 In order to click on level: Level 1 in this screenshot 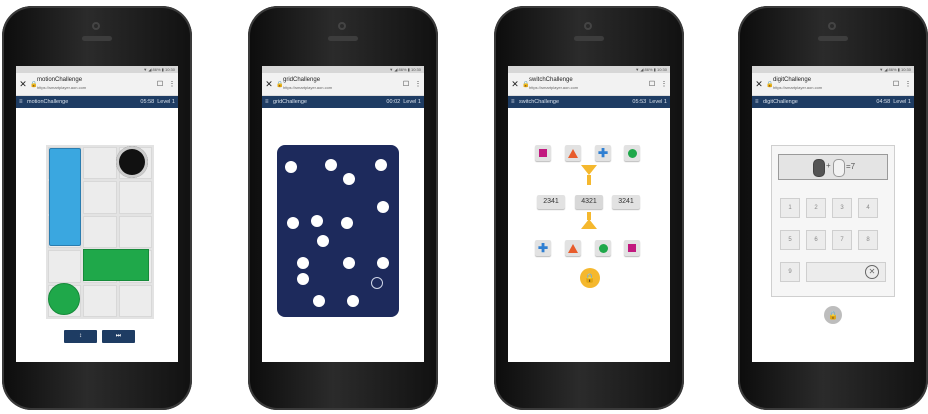, I will do `click(166, 102)`.